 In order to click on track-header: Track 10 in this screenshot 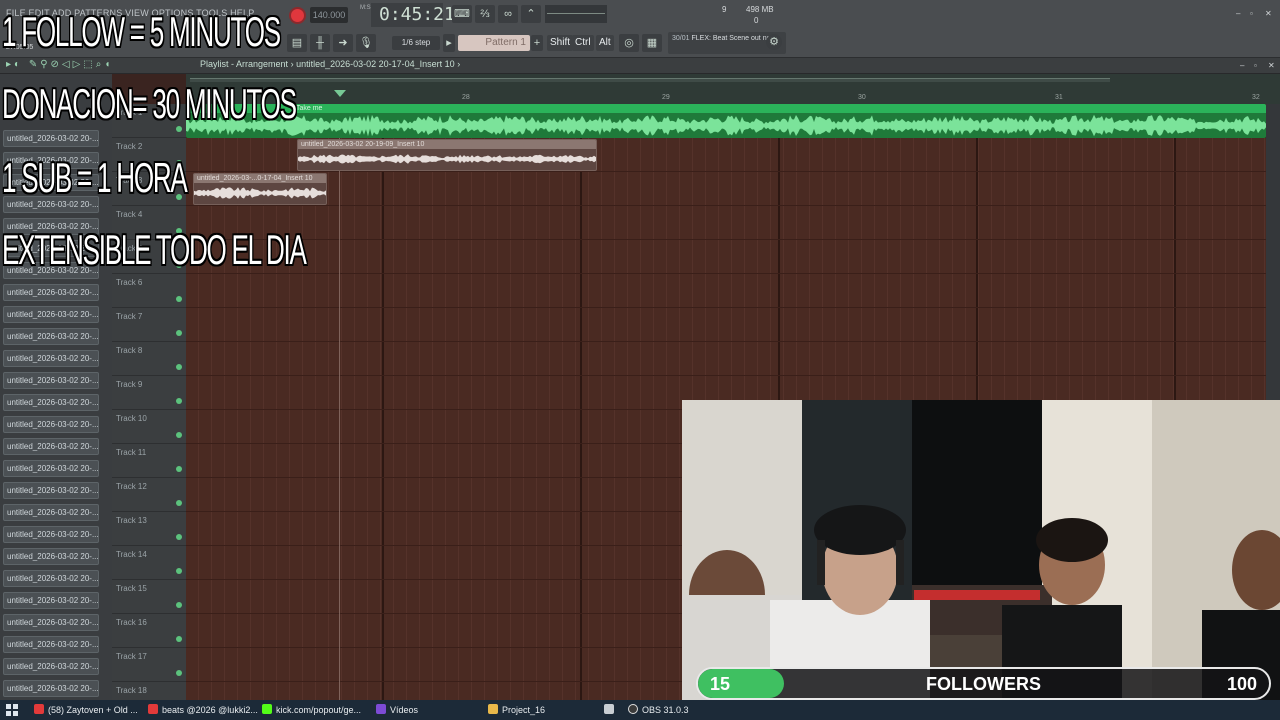, I will do `click(149, 427)`.